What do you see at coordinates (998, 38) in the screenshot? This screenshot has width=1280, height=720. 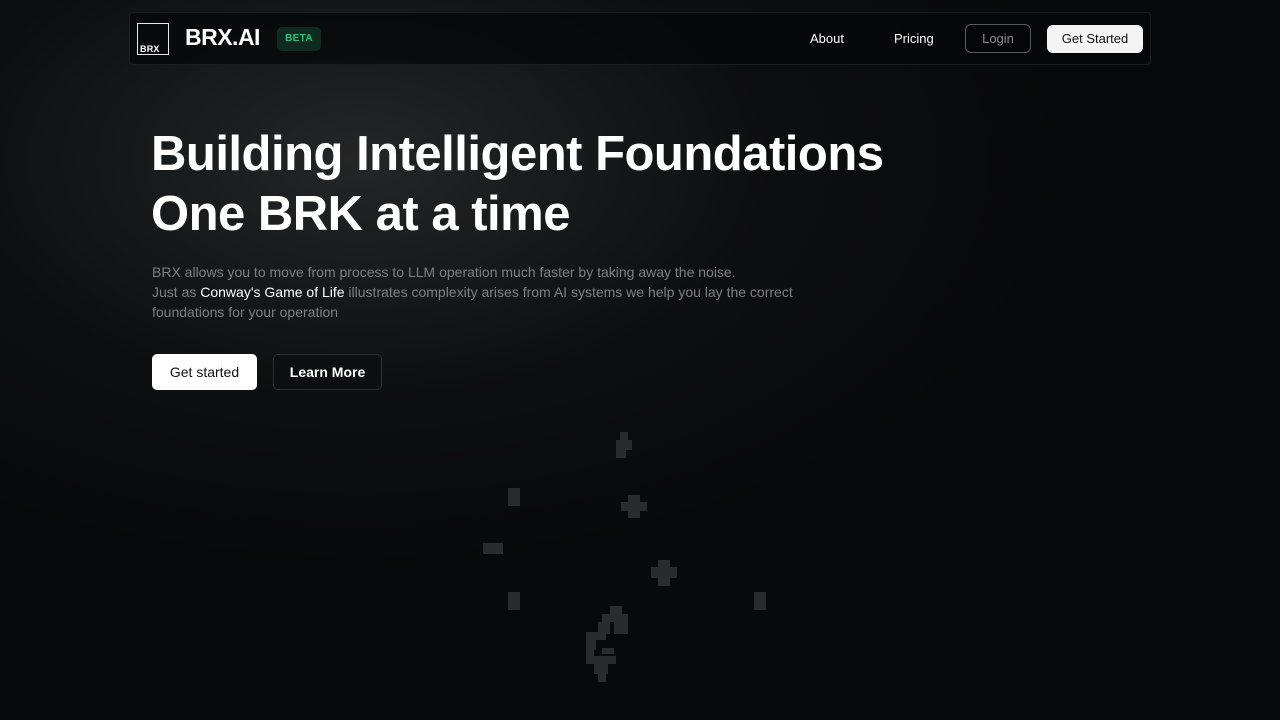 I see `login-button: Login` at bounding box center [998, 38].